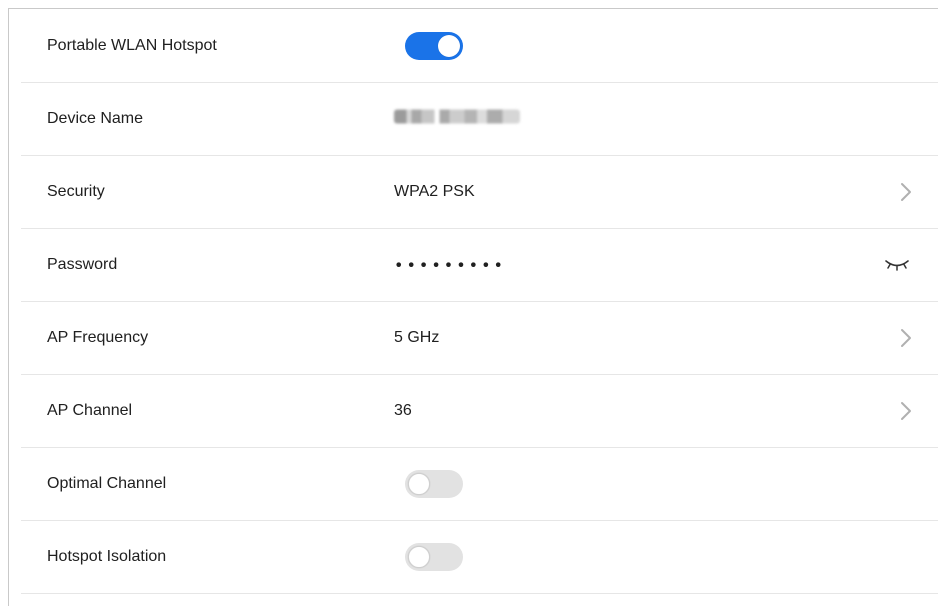 The width and height of the screenshot is (938, 606). I want to click on setting-row-password: Password •••••••••, so click(479, 265).